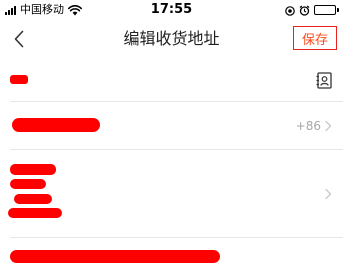 The width and height of the screenshot is (343, 280). I want to click on detail-address-value-redacted, so click(115, 256).